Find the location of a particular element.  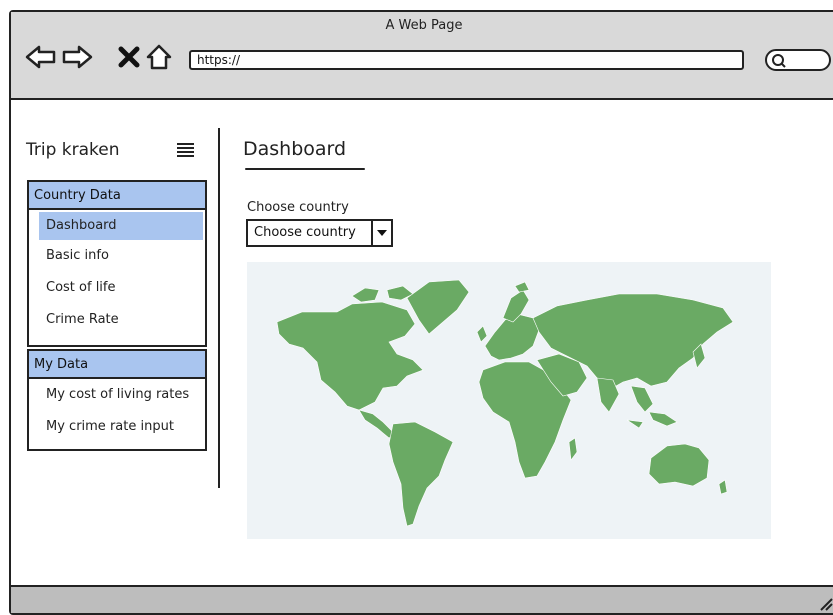

sidebar-item-dashboard: Dashboard is located at coordinates (121, 226).